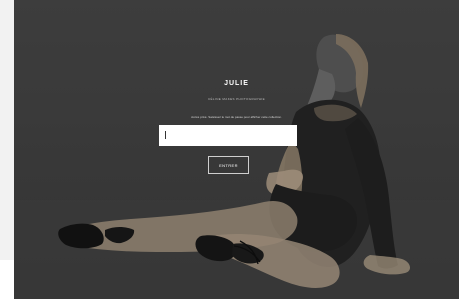  What do you see at coordinates (7, 130) in the screenshot?
I see `left-margin` at bounding box center [7, 130].